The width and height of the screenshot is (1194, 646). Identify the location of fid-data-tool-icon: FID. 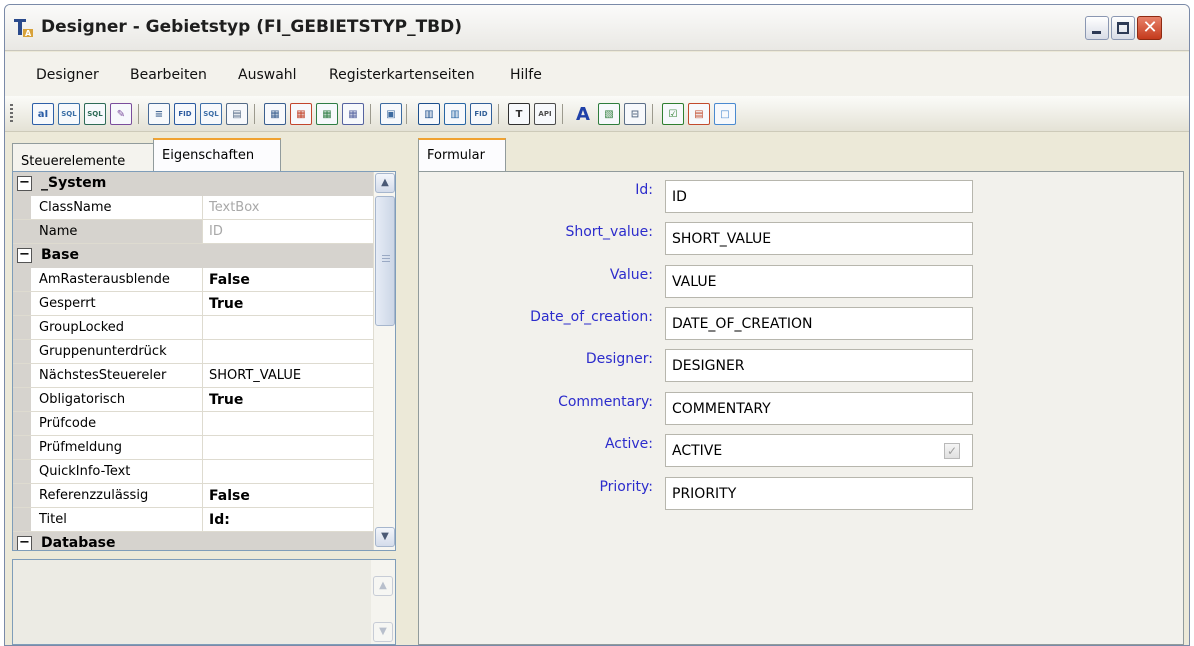
(481, 114).